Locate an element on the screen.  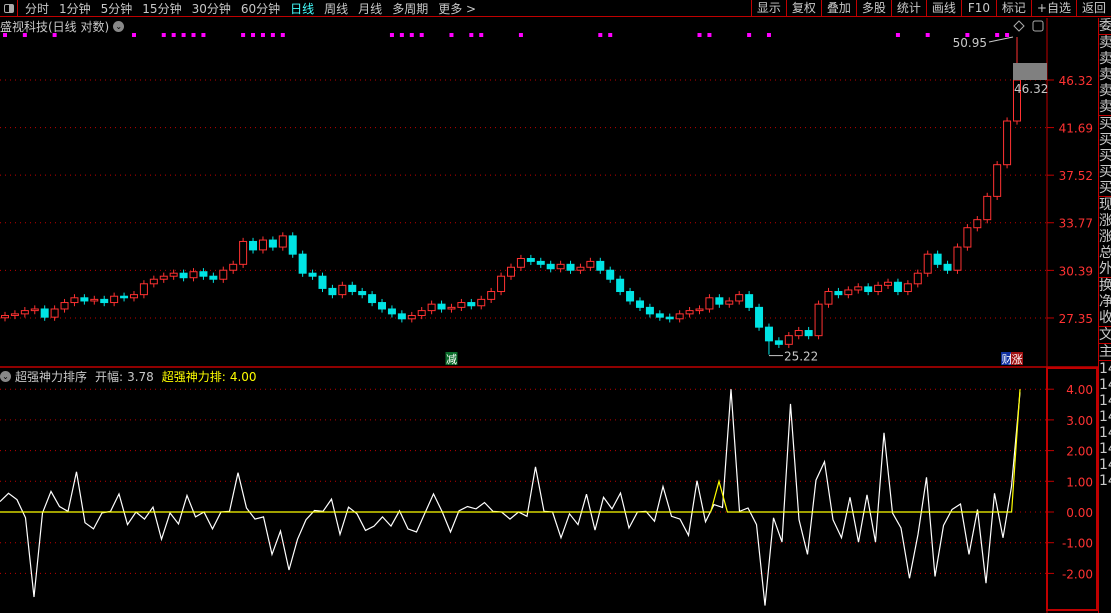
marker-rise: 涨 is located at coordinates (1017, 359).